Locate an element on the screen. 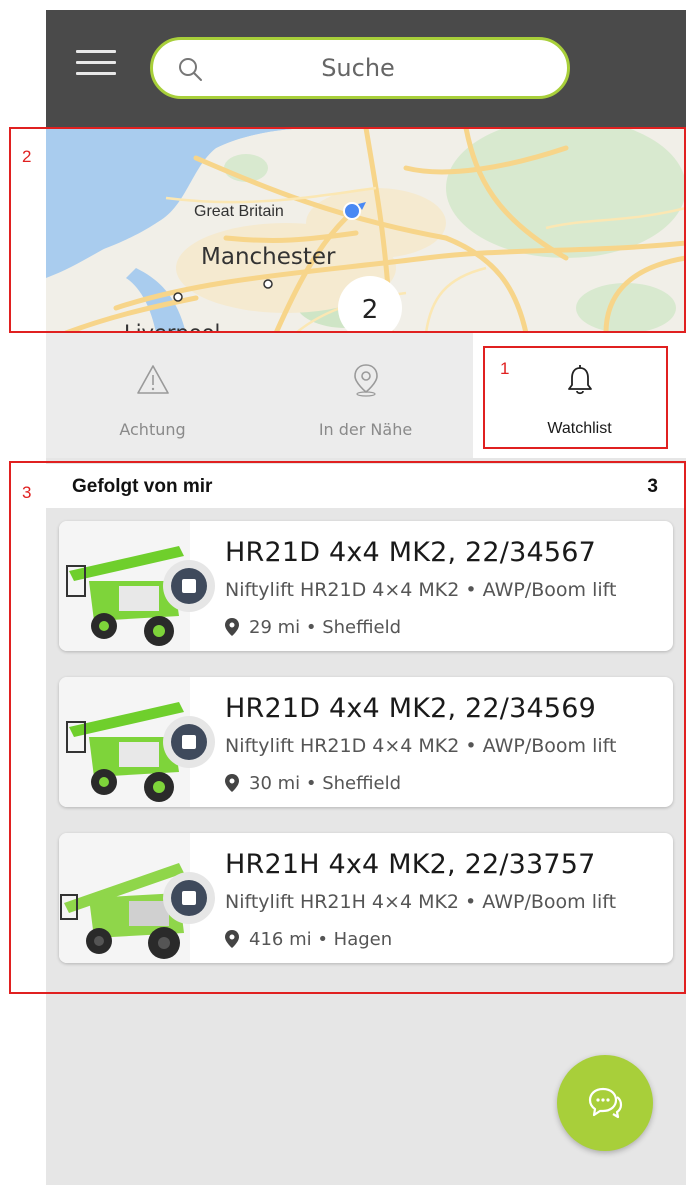 Image resolution: width=686 pixels, height=1185 pixels. chat-button is located at coordinates (605, 1103).